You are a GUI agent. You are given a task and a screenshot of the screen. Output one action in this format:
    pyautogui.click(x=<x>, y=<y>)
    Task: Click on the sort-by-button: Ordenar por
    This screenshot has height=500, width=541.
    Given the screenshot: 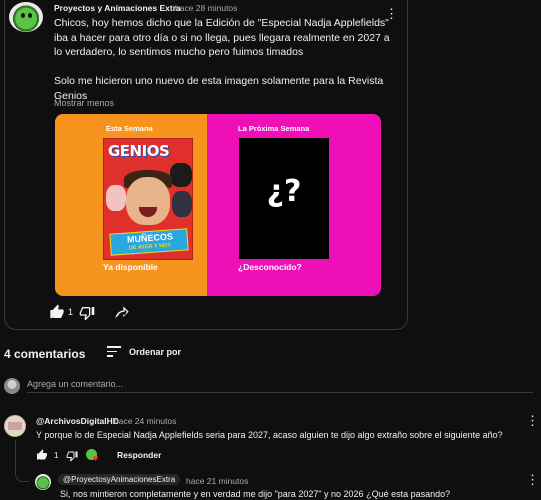 What is the action you would take?
    pyautogui.click(x=144, y=352)
    